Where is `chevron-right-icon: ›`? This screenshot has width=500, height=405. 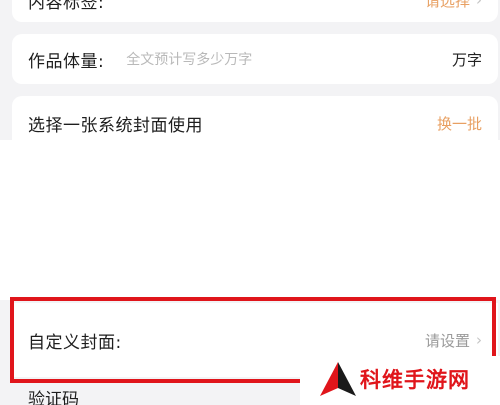
chevron-right-icon: › is located at coordinates (479, 4).